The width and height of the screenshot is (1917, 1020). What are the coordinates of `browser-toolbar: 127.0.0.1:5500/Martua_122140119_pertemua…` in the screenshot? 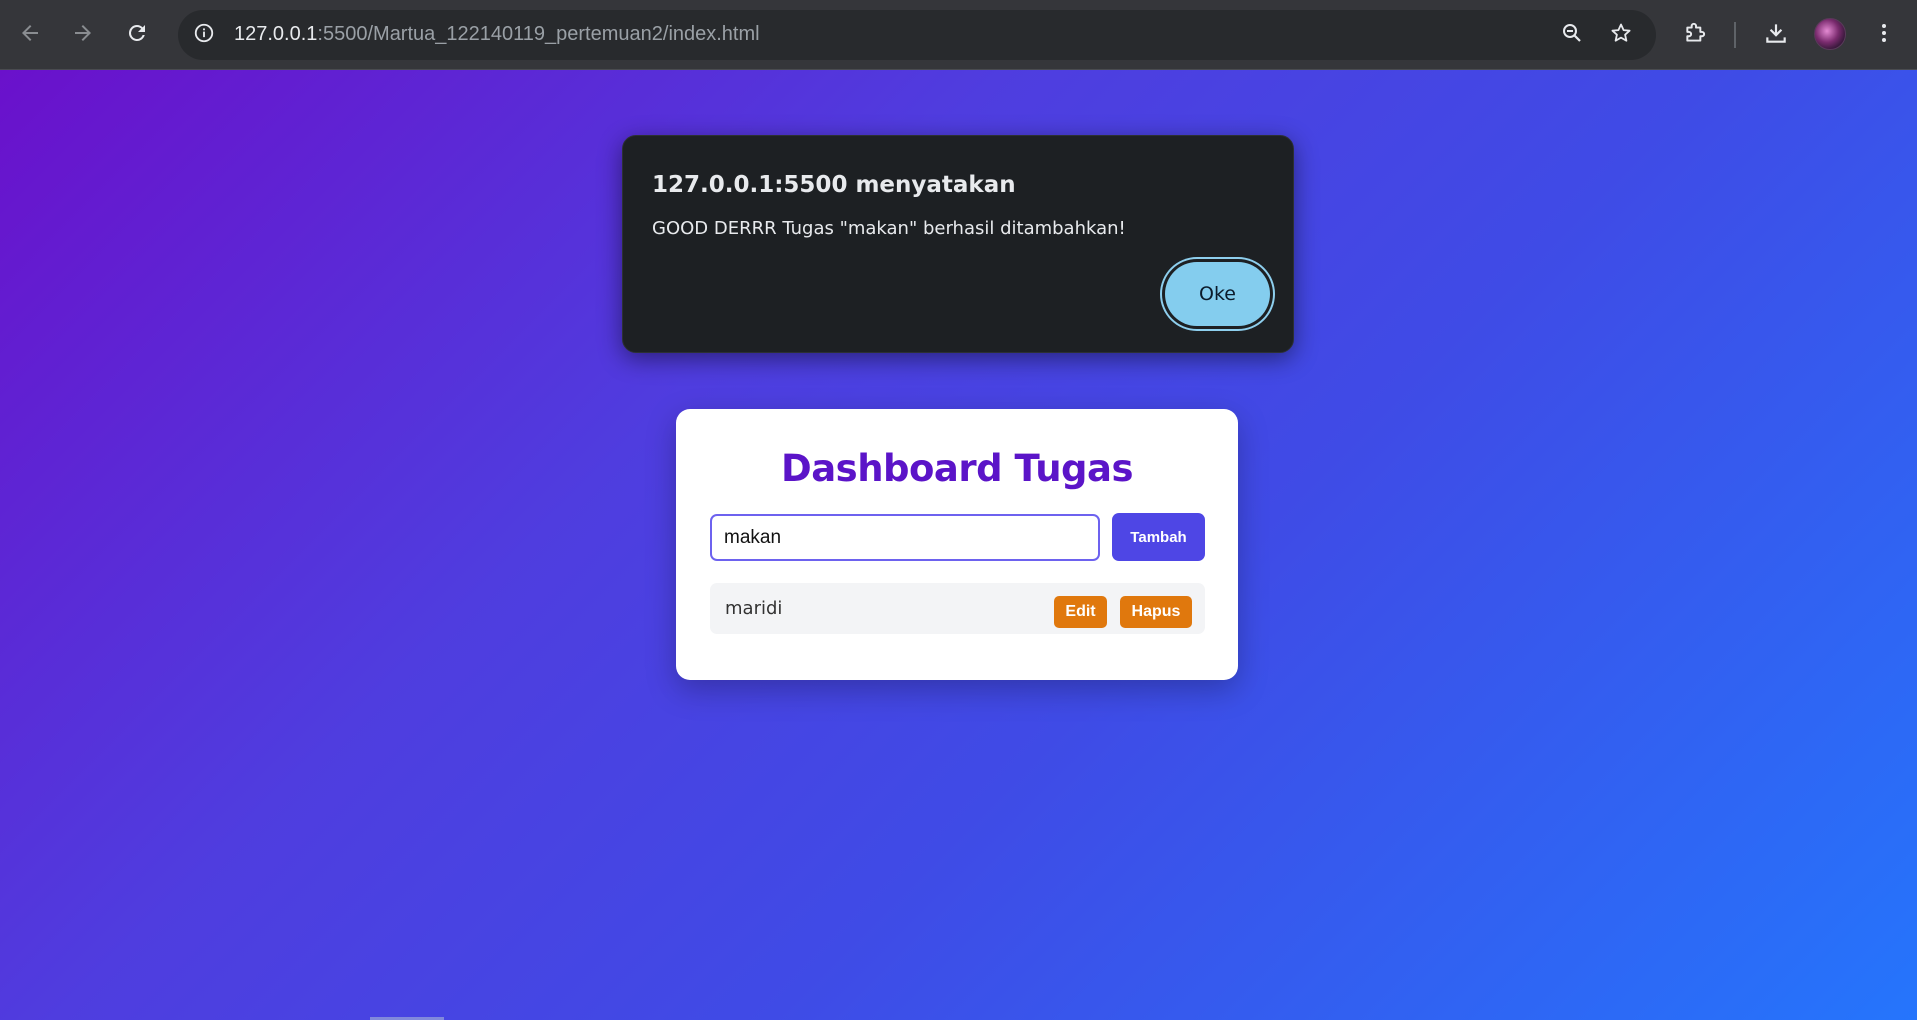 It's located at (958, 35).